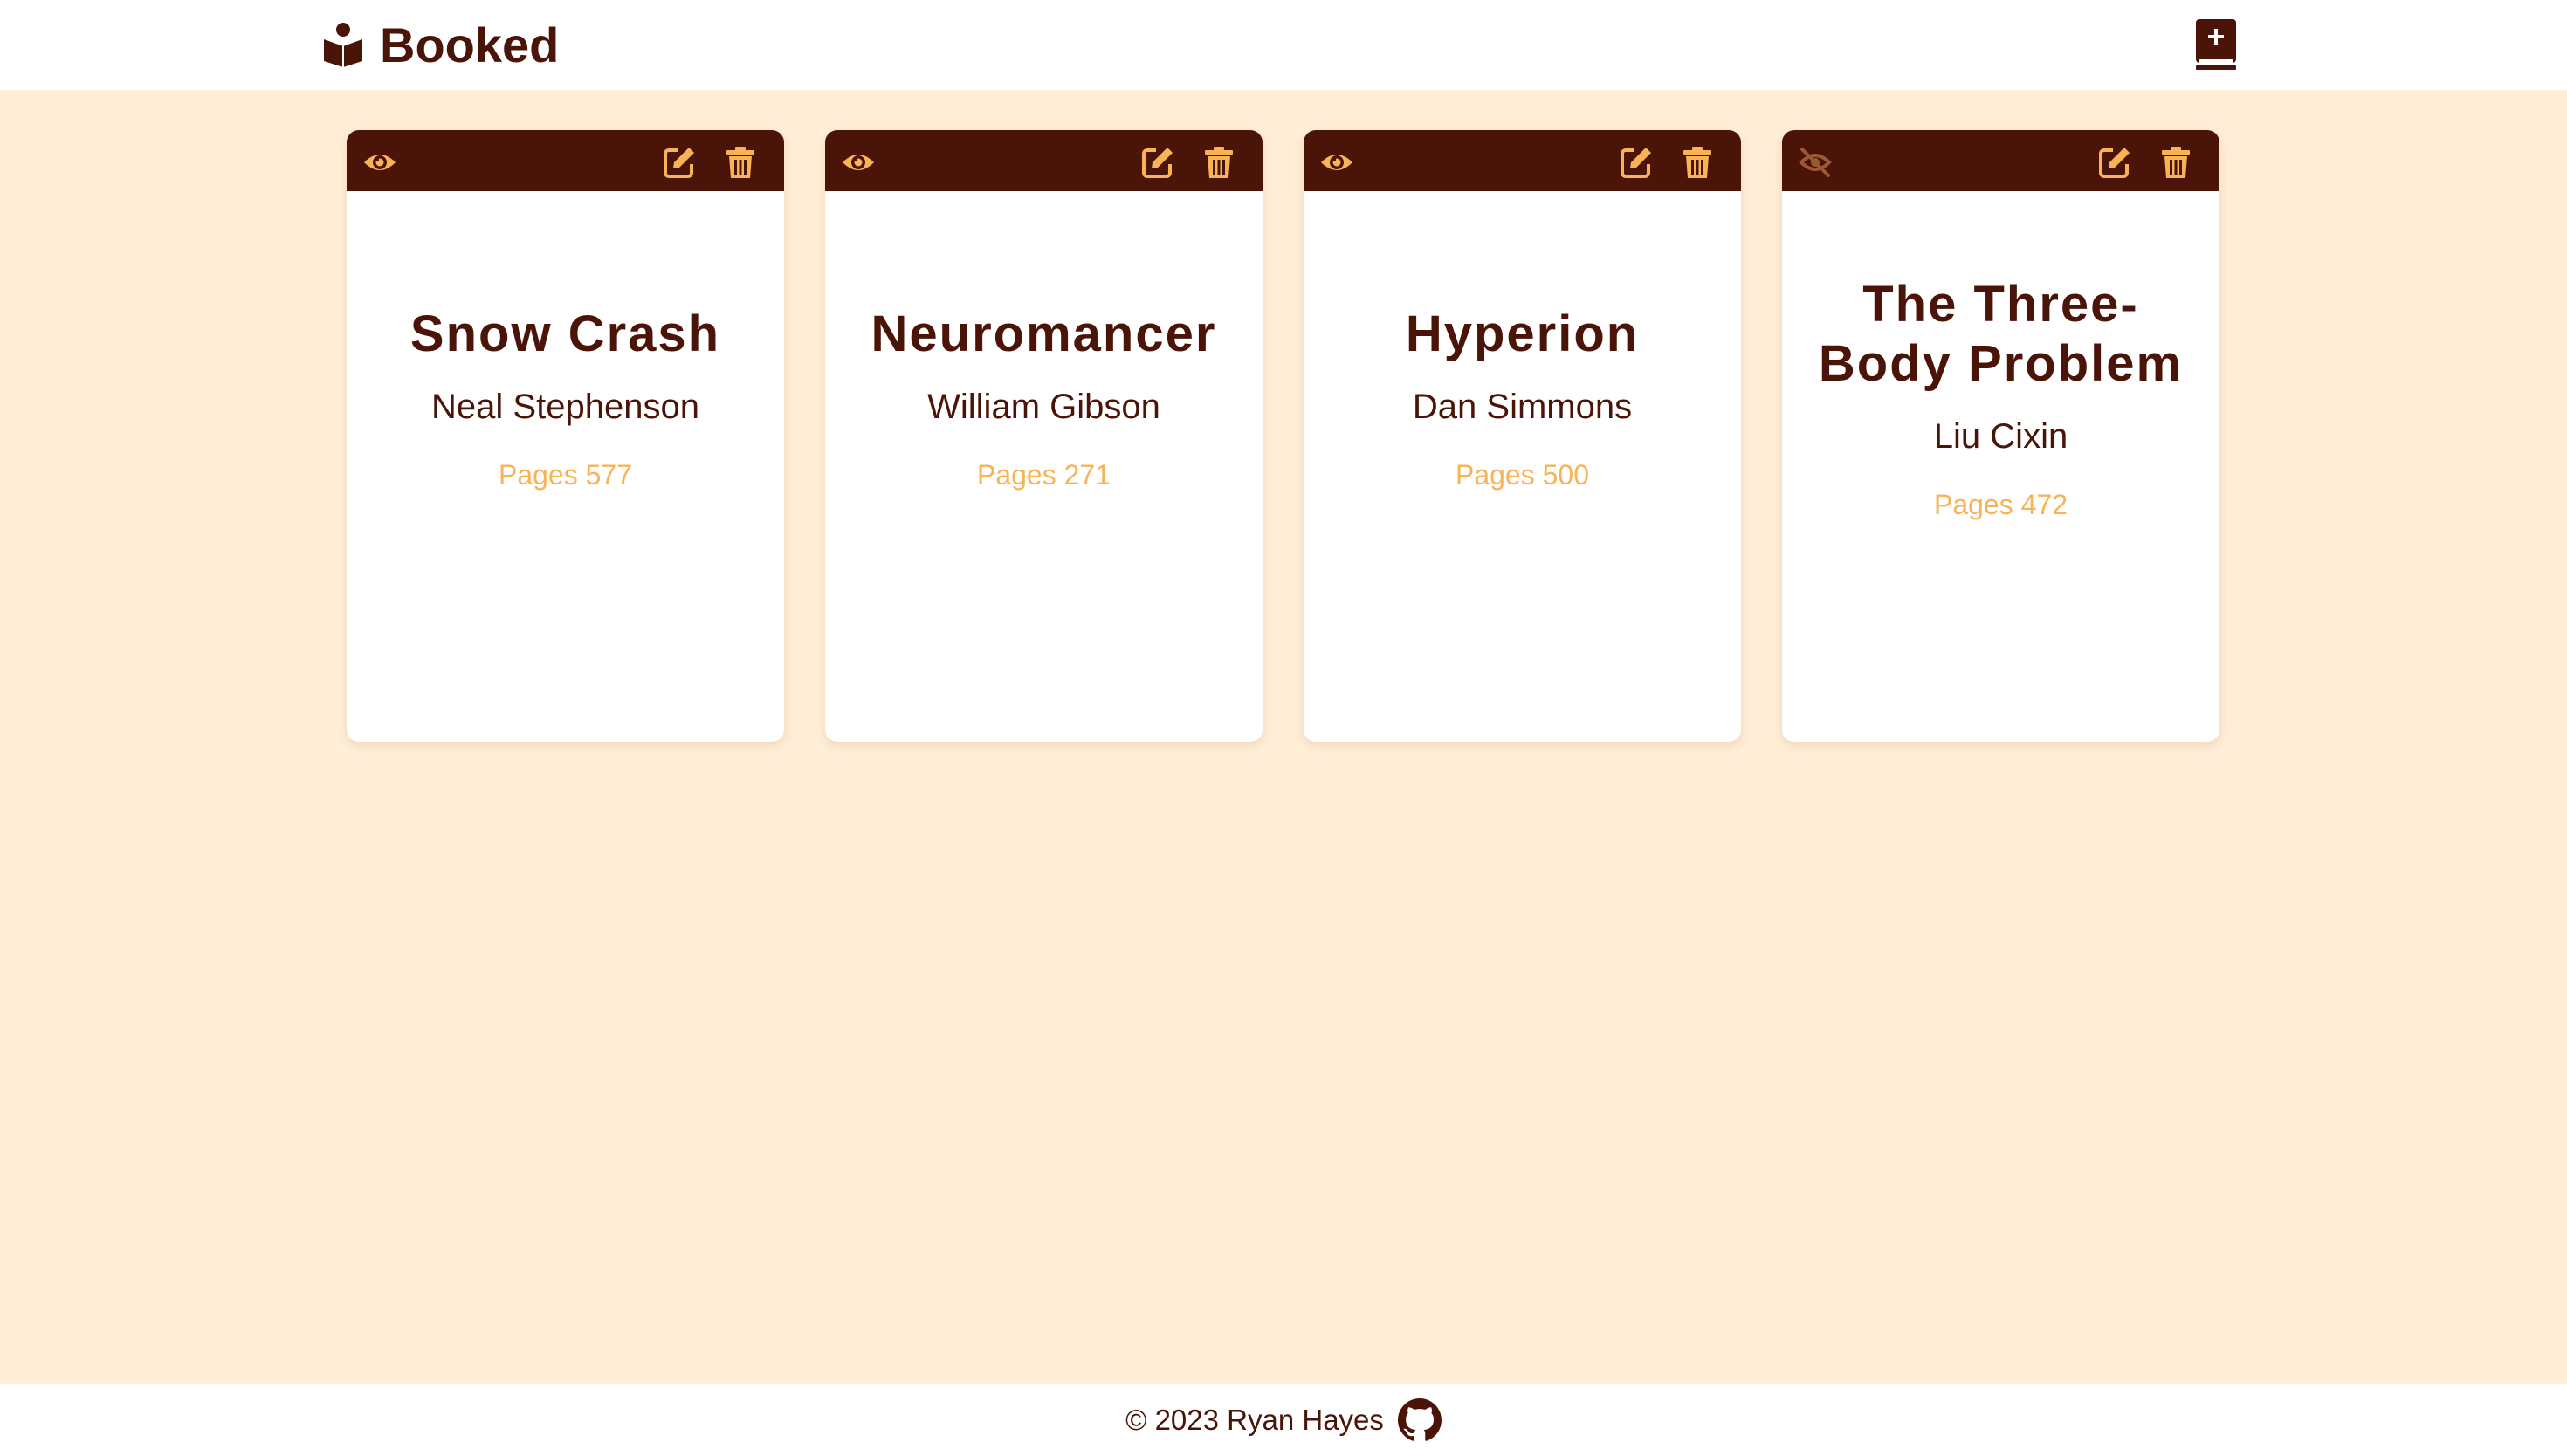 The image size is (2567, 1456). I want to click on book-card: Hyperion Dan Simmons Pages 500, so click(1522, 436).